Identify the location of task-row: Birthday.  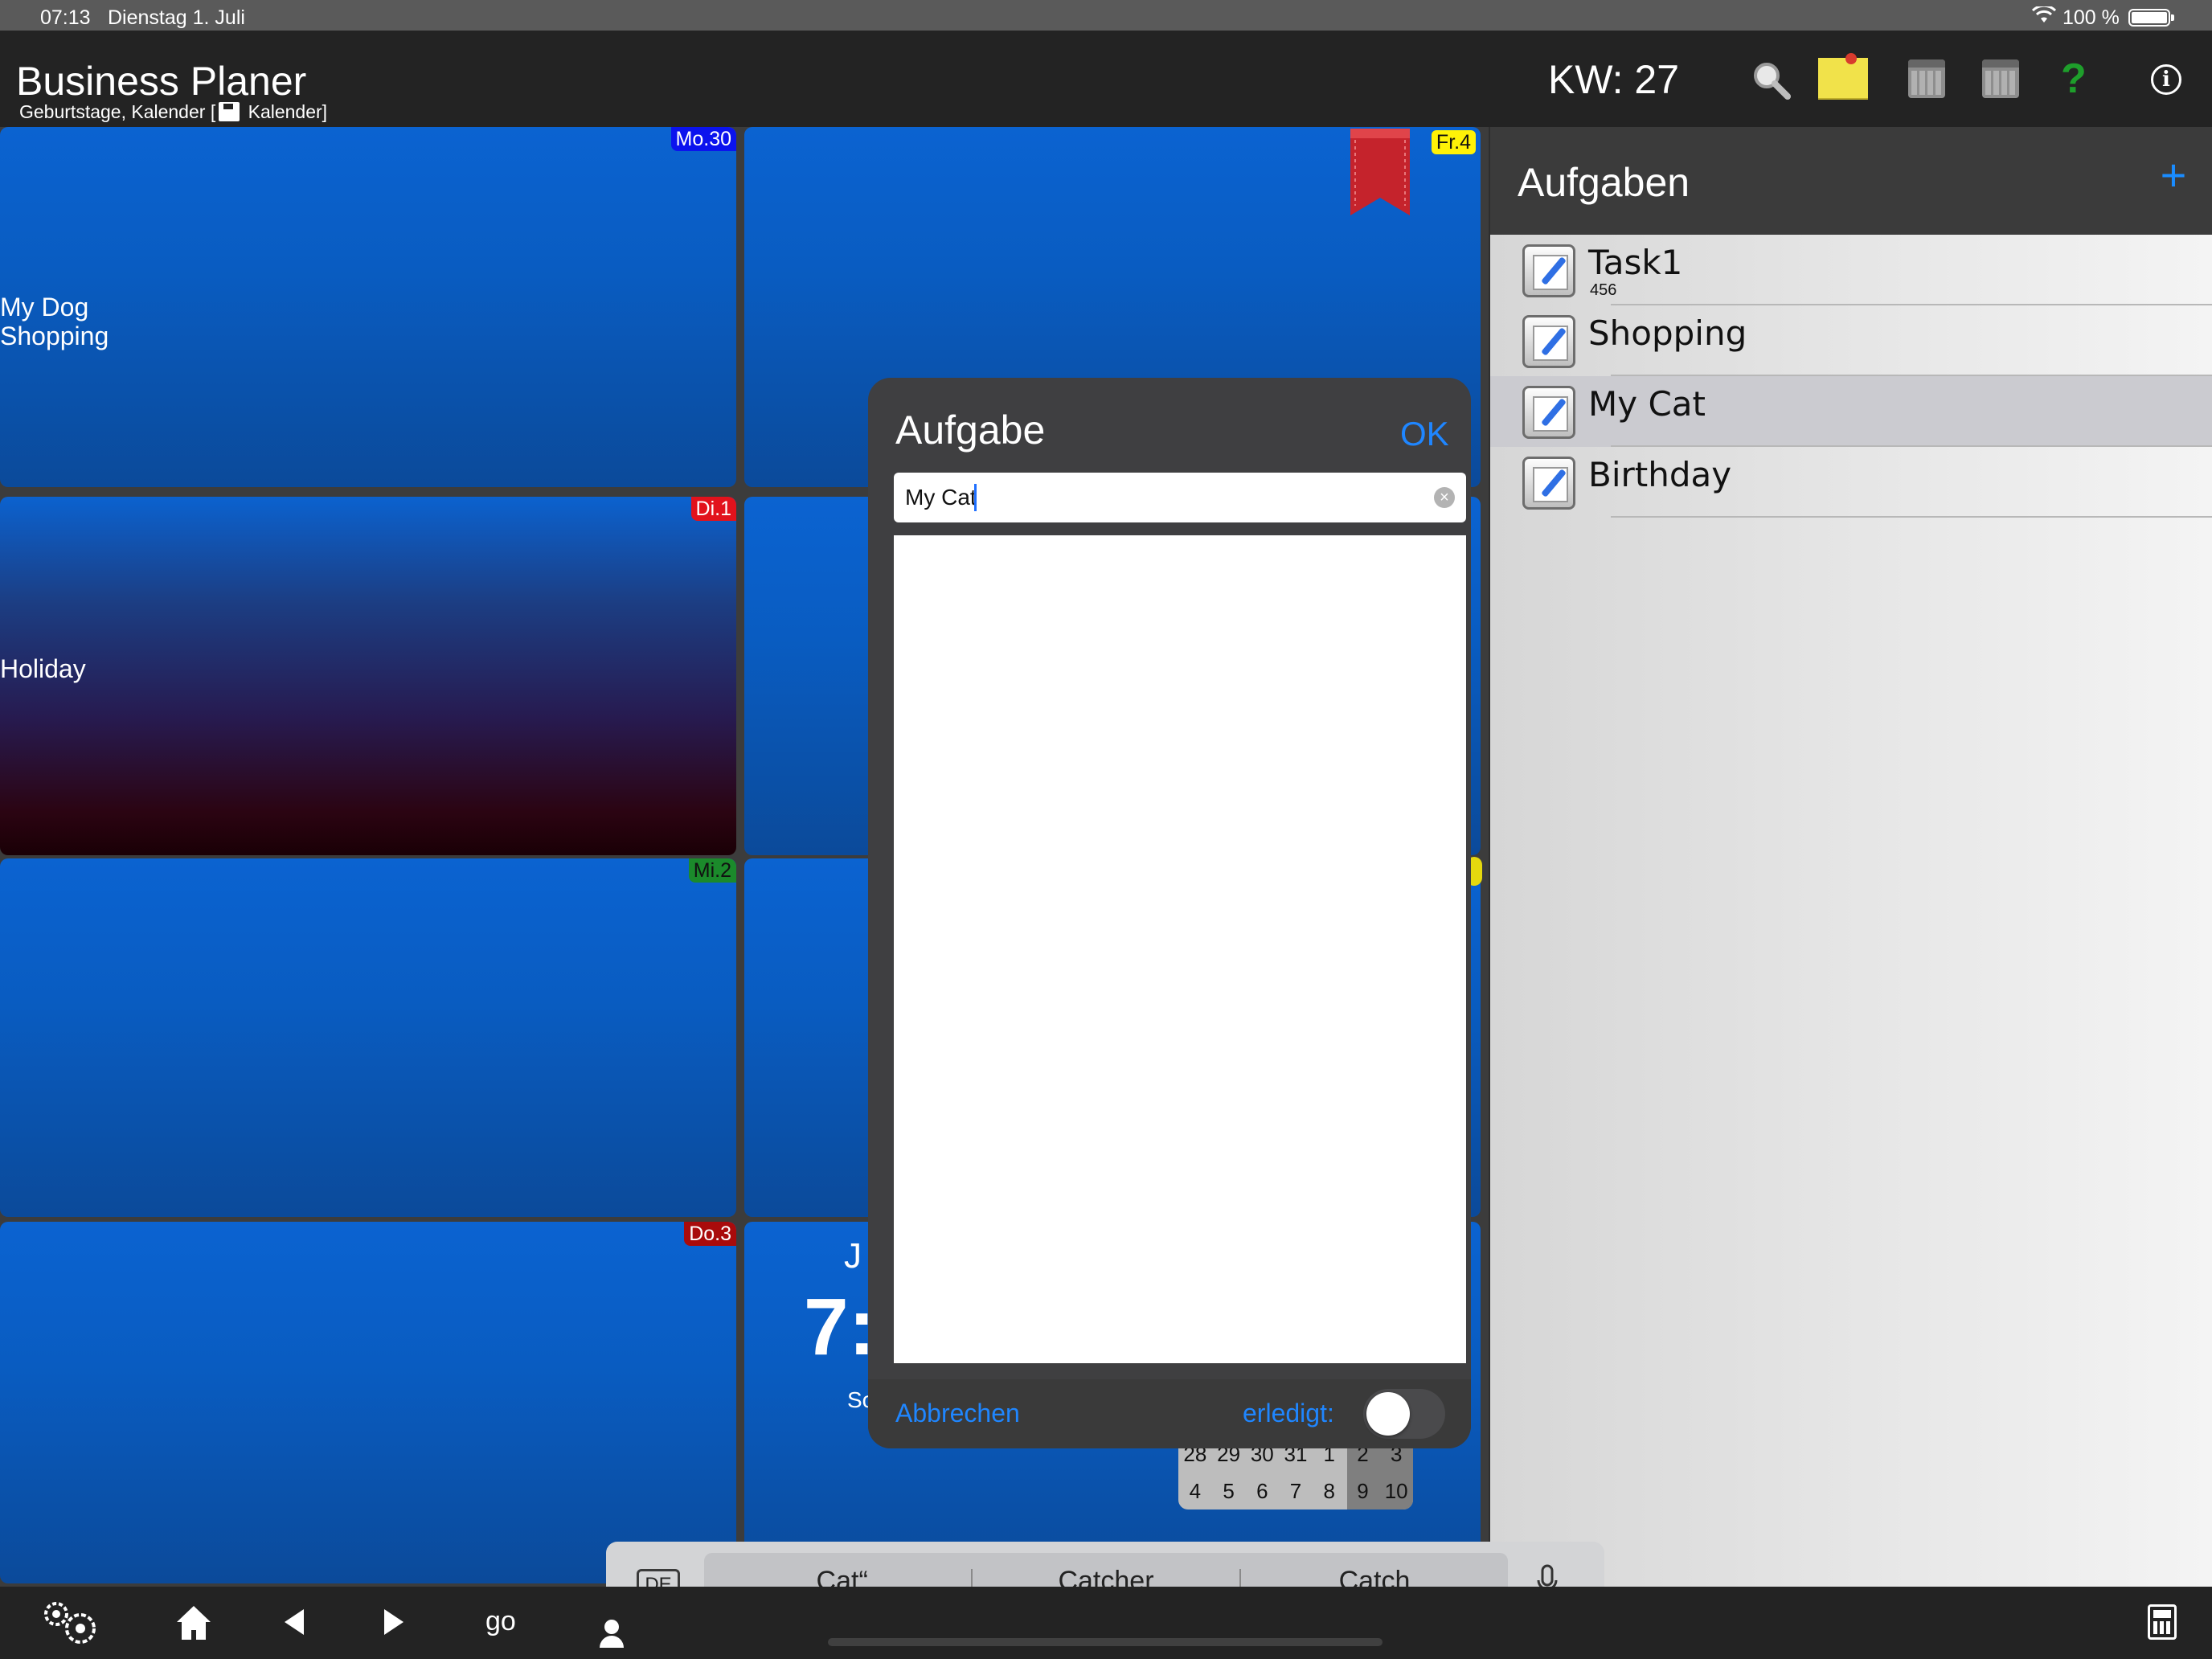
(1851, 482).